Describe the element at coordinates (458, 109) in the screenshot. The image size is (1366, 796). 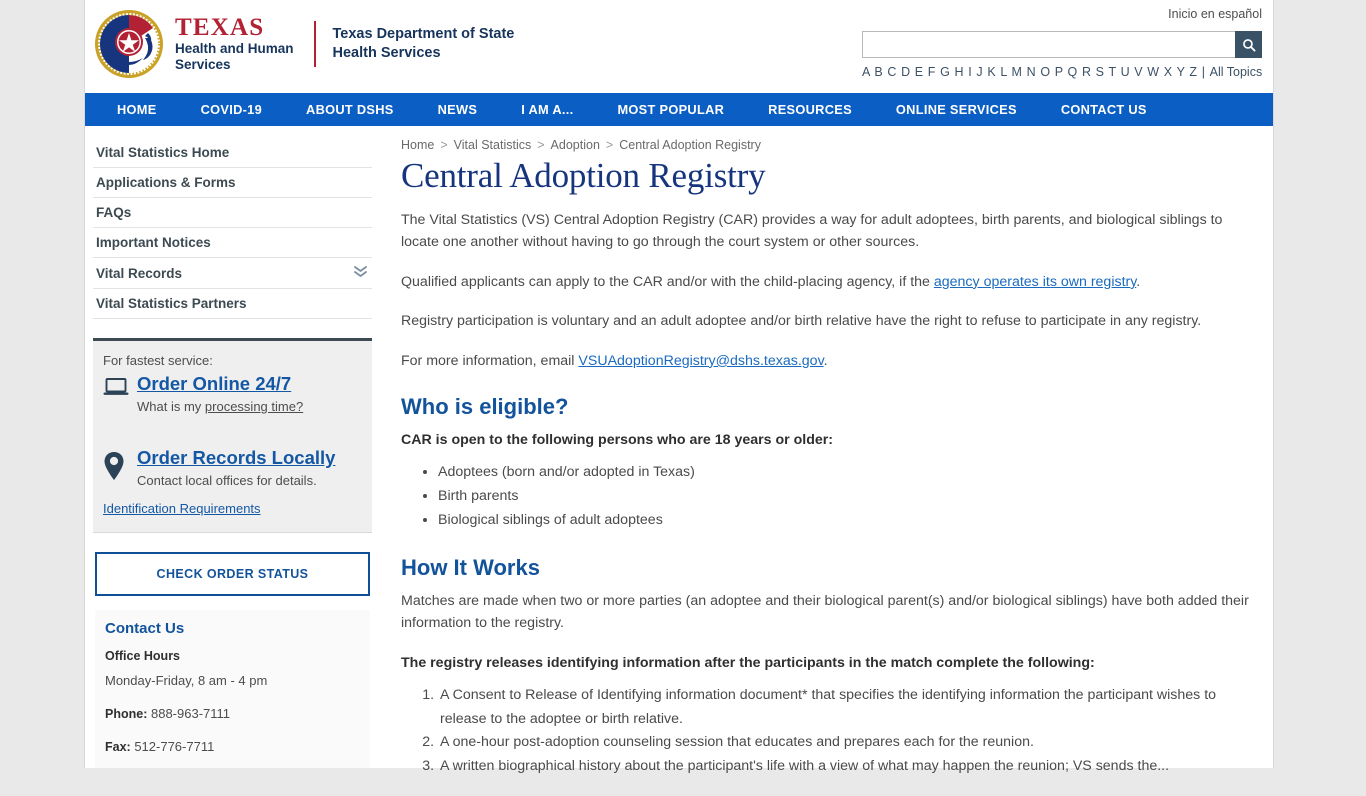
I see `nav-item-news: NEWS` at that location.